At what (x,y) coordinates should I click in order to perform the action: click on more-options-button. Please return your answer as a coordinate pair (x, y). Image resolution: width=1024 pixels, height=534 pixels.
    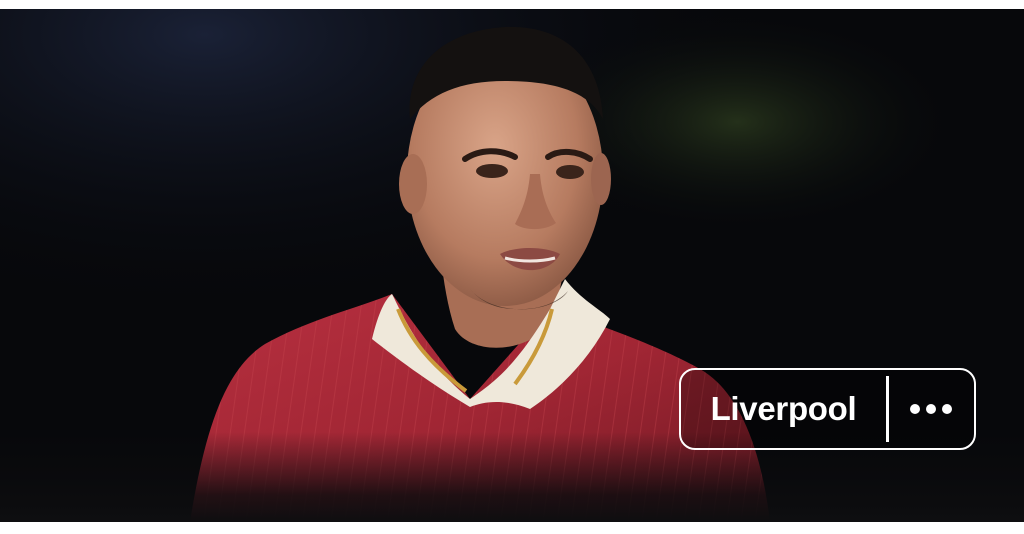
    Looking at the image, I should click on (932, 409).